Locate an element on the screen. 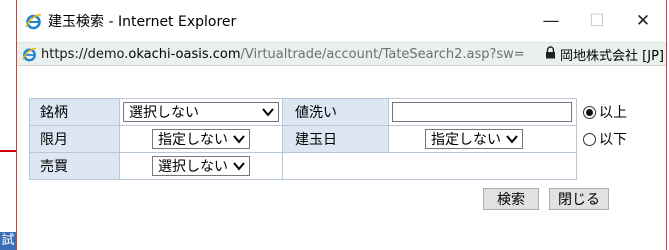  minimize-icon: — is located at coordinates (551, 21).